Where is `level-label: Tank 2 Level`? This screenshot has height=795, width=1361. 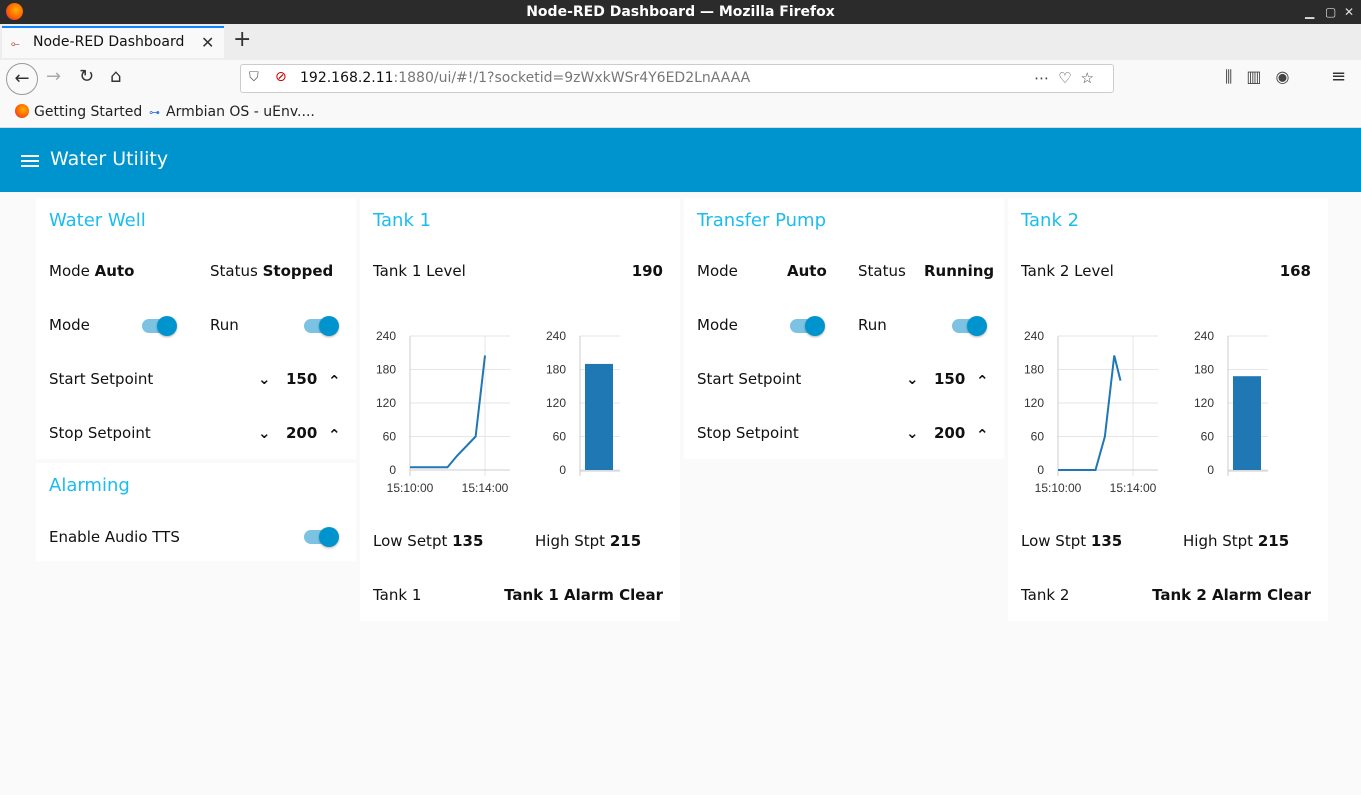 level-label: Tank 2 Level is located at coordinates (1067, 271).